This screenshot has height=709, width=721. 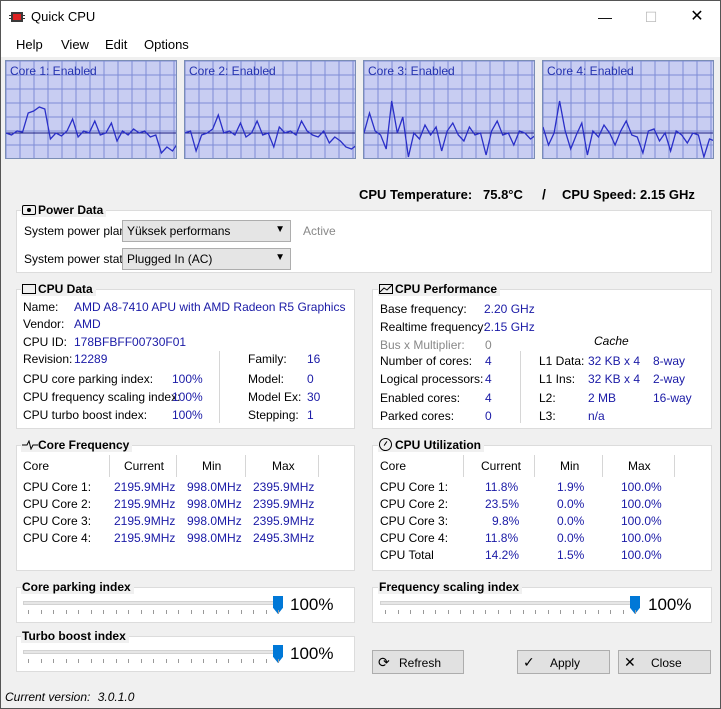 What do you see at coordinates (71, 210) in the screenshot?
I see `power-data-title-text: Power Data` at bounding box center [71, 210].